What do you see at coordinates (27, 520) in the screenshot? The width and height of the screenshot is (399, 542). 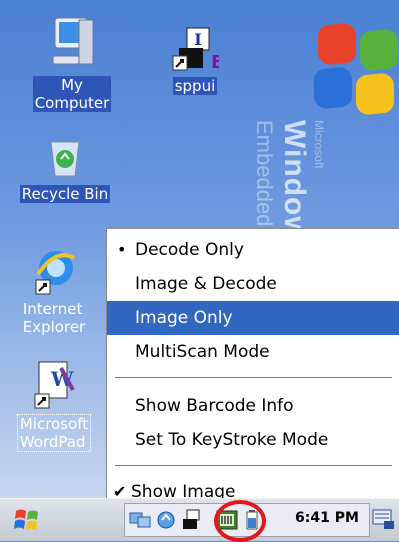 I see `start-button-windows-icon` at bounding box center [27, 520].